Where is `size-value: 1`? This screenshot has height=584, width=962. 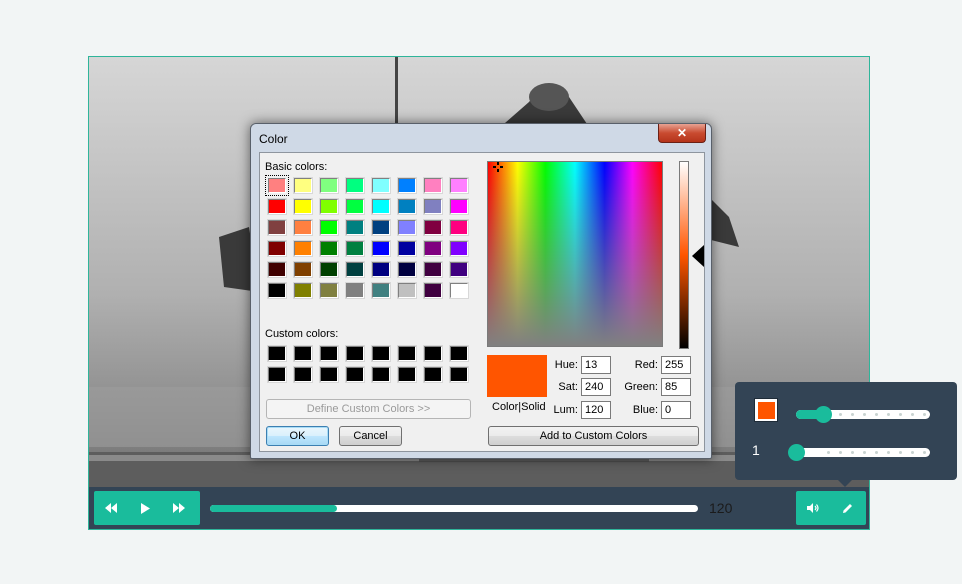
size-value: 1 is located at coordinates (756, 450).